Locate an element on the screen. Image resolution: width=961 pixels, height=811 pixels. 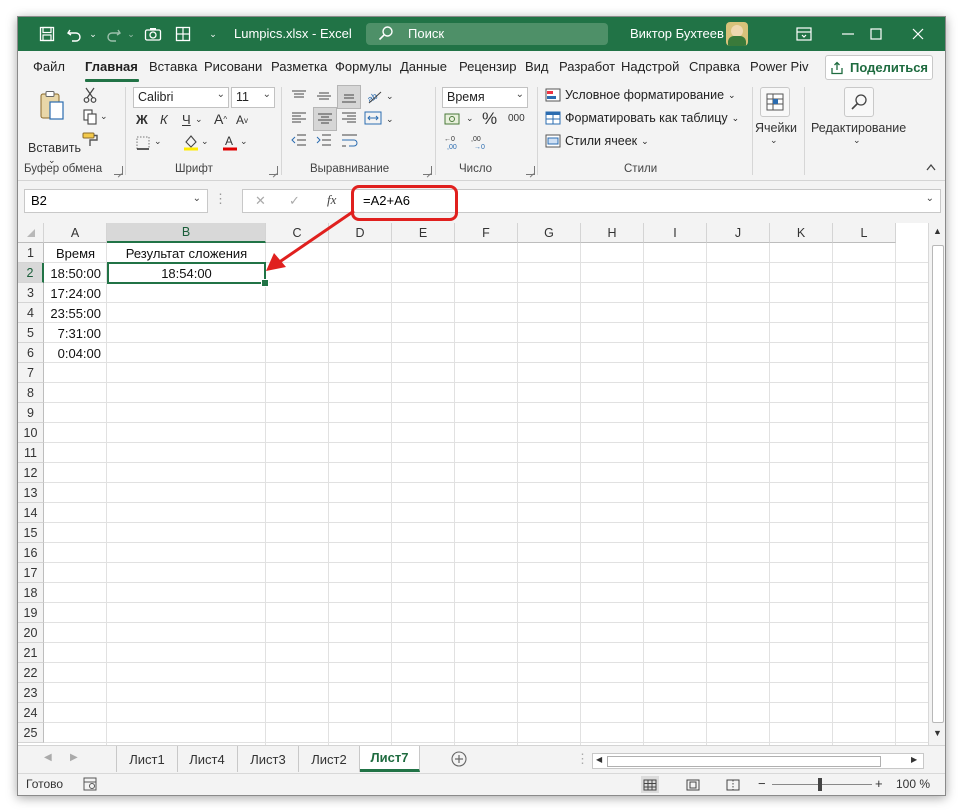
row-header-24: 24 is located at coordinates (31, 713).